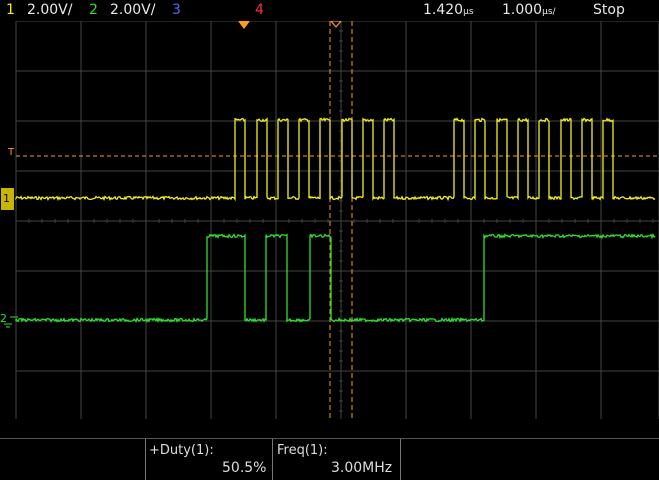 This screenshot has width=659, height=480. I want to click on timebase: 1.000µs/, so click(529, 11).